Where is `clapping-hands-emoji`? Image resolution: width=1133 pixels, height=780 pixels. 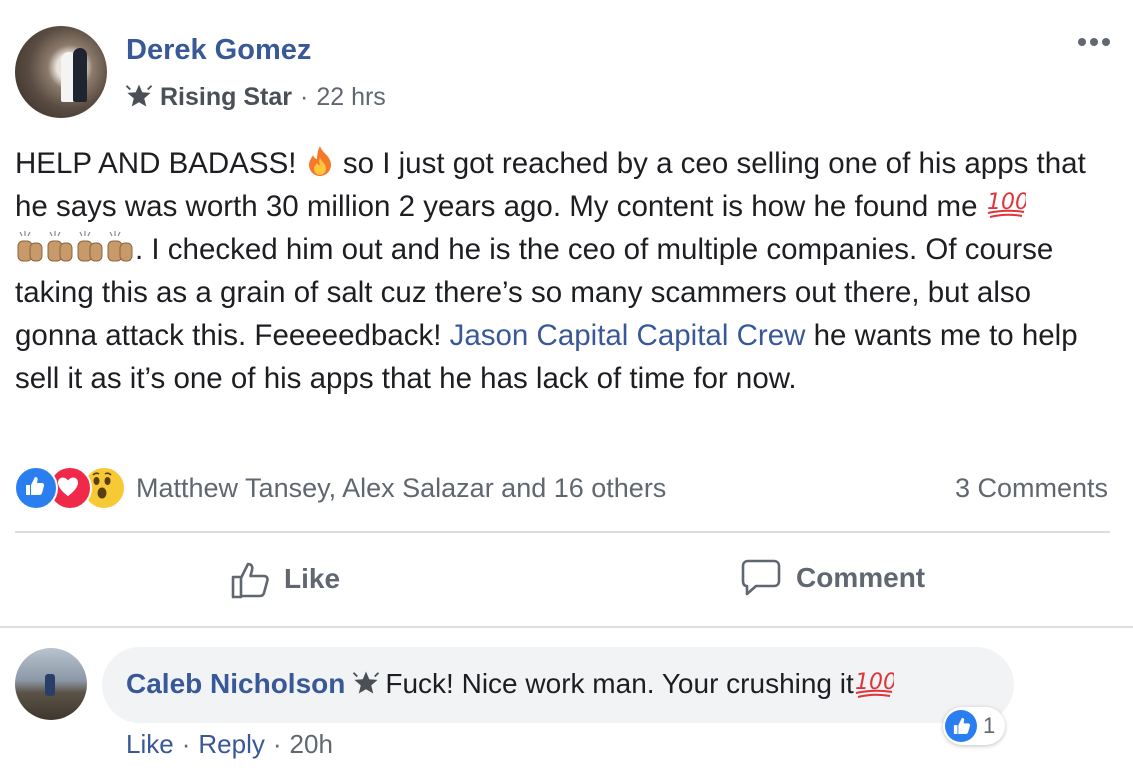
clapping-hands-emoji is located at coordinates (75, 246).